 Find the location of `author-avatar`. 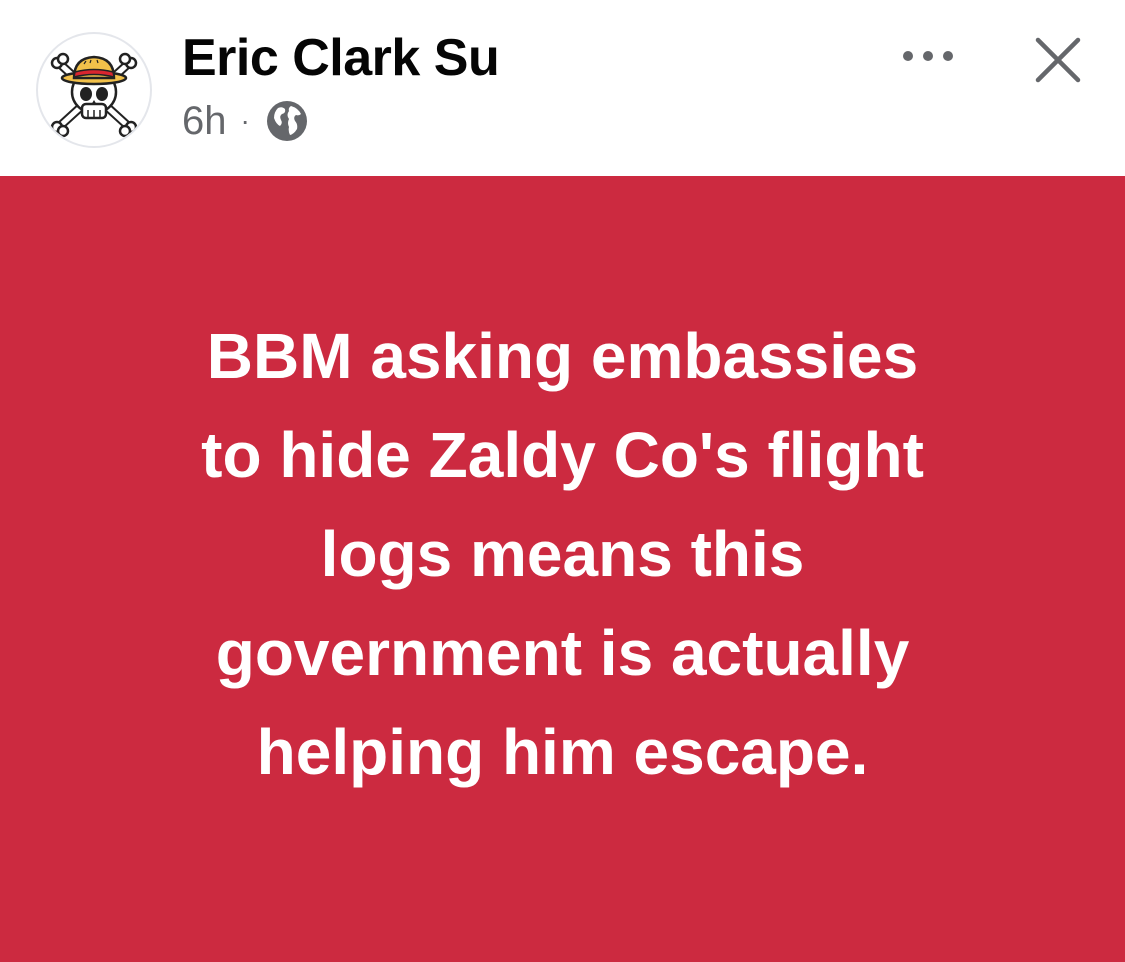

author-avatar is located at coordinates (94, 90).